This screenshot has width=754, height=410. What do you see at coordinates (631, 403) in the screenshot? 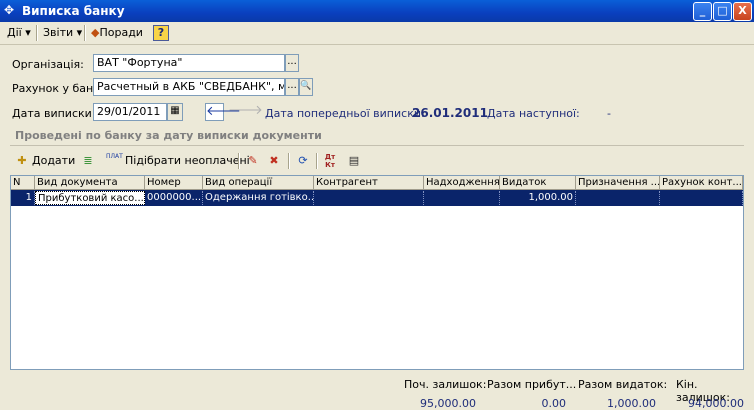
I see `total-expense-value: 1,000.00` at bounding box center [631, 403].